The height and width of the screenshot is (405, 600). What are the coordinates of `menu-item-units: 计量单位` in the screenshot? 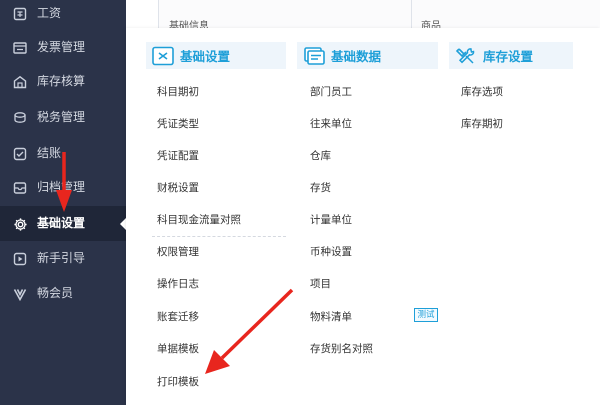 It's located at (331, 220).